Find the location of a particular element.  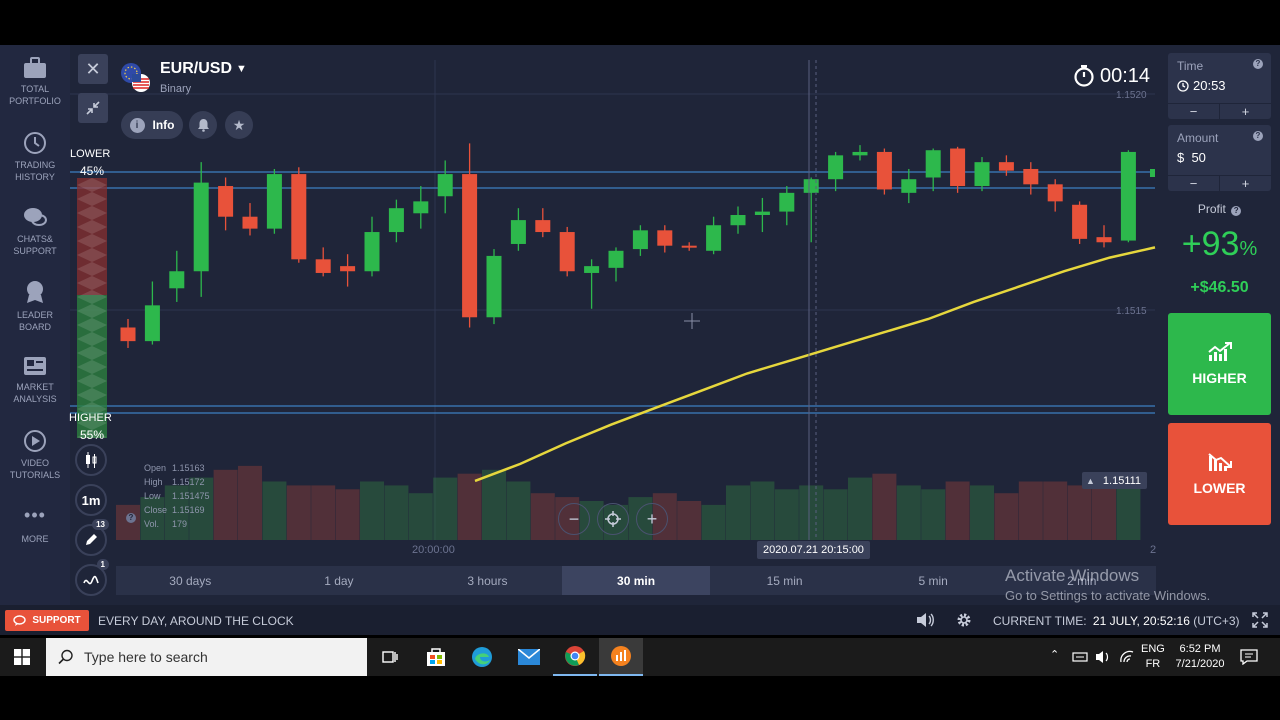

current-price-tag: ▲ 1.15111 is located at coordinates (1115, 480).